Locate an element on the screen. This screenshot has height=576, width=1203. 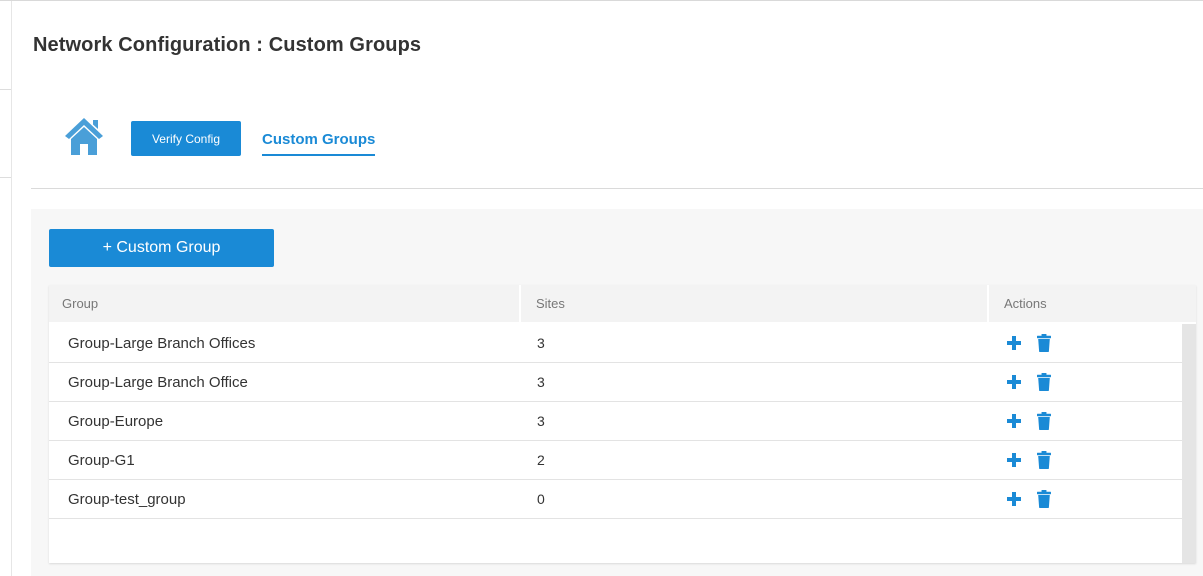
group-name: Group-G1 is located at coordinates (101, 460).